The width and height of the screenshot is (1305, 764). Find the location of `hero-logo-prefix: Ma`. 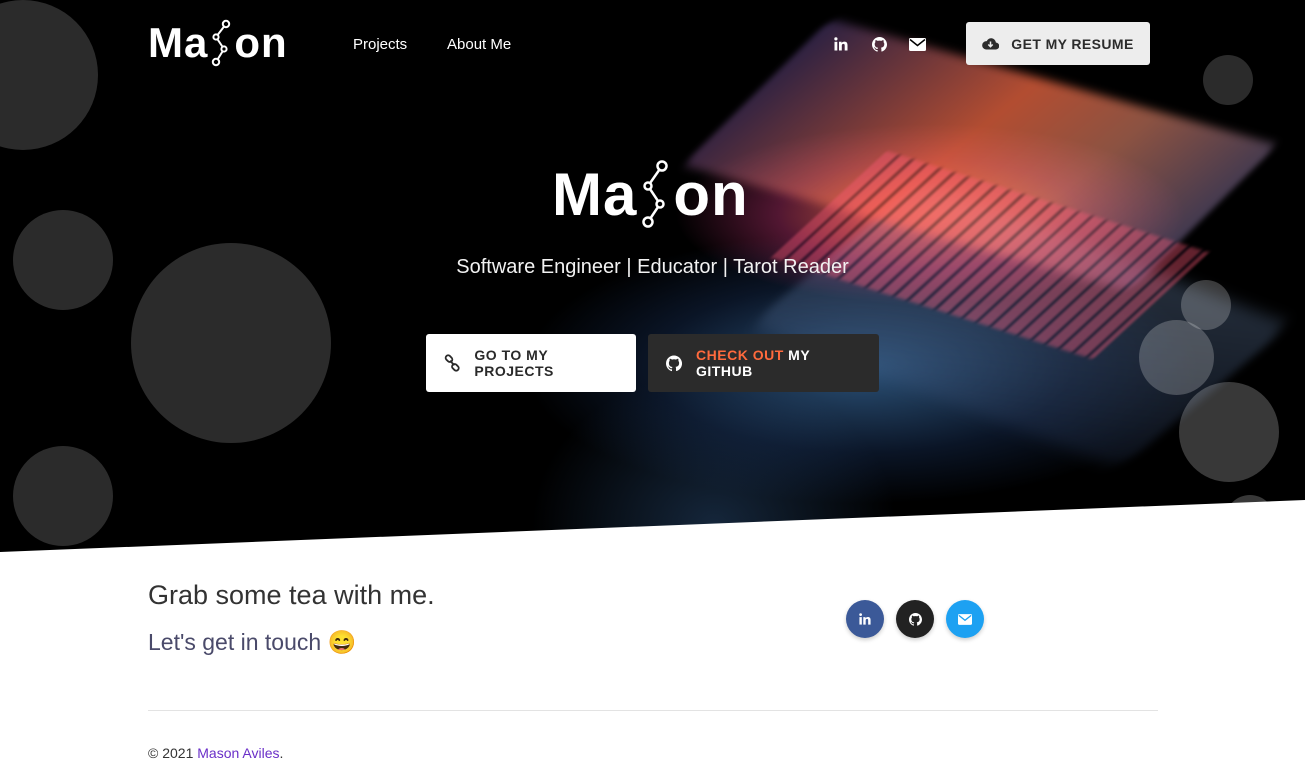

hero-logo-prefix: Ma is located at coordinates (595, 194).